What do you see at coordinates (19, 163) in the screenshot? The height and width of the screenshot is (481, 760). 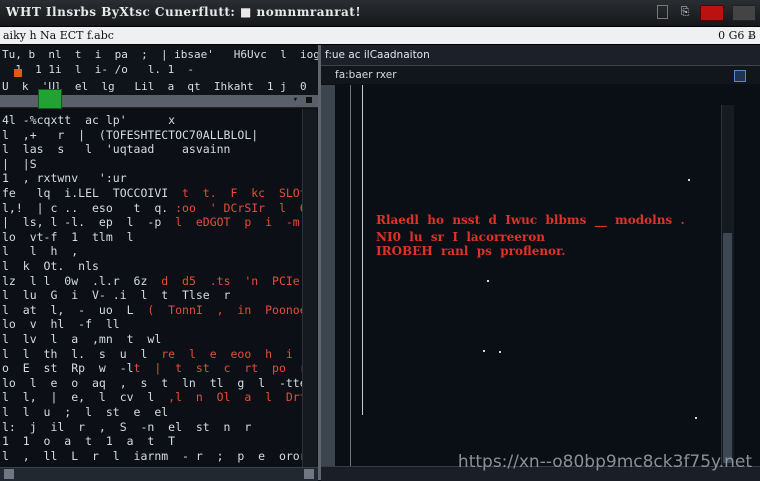 I see `terminal-line: | |S` at bounding box center [19, 163].